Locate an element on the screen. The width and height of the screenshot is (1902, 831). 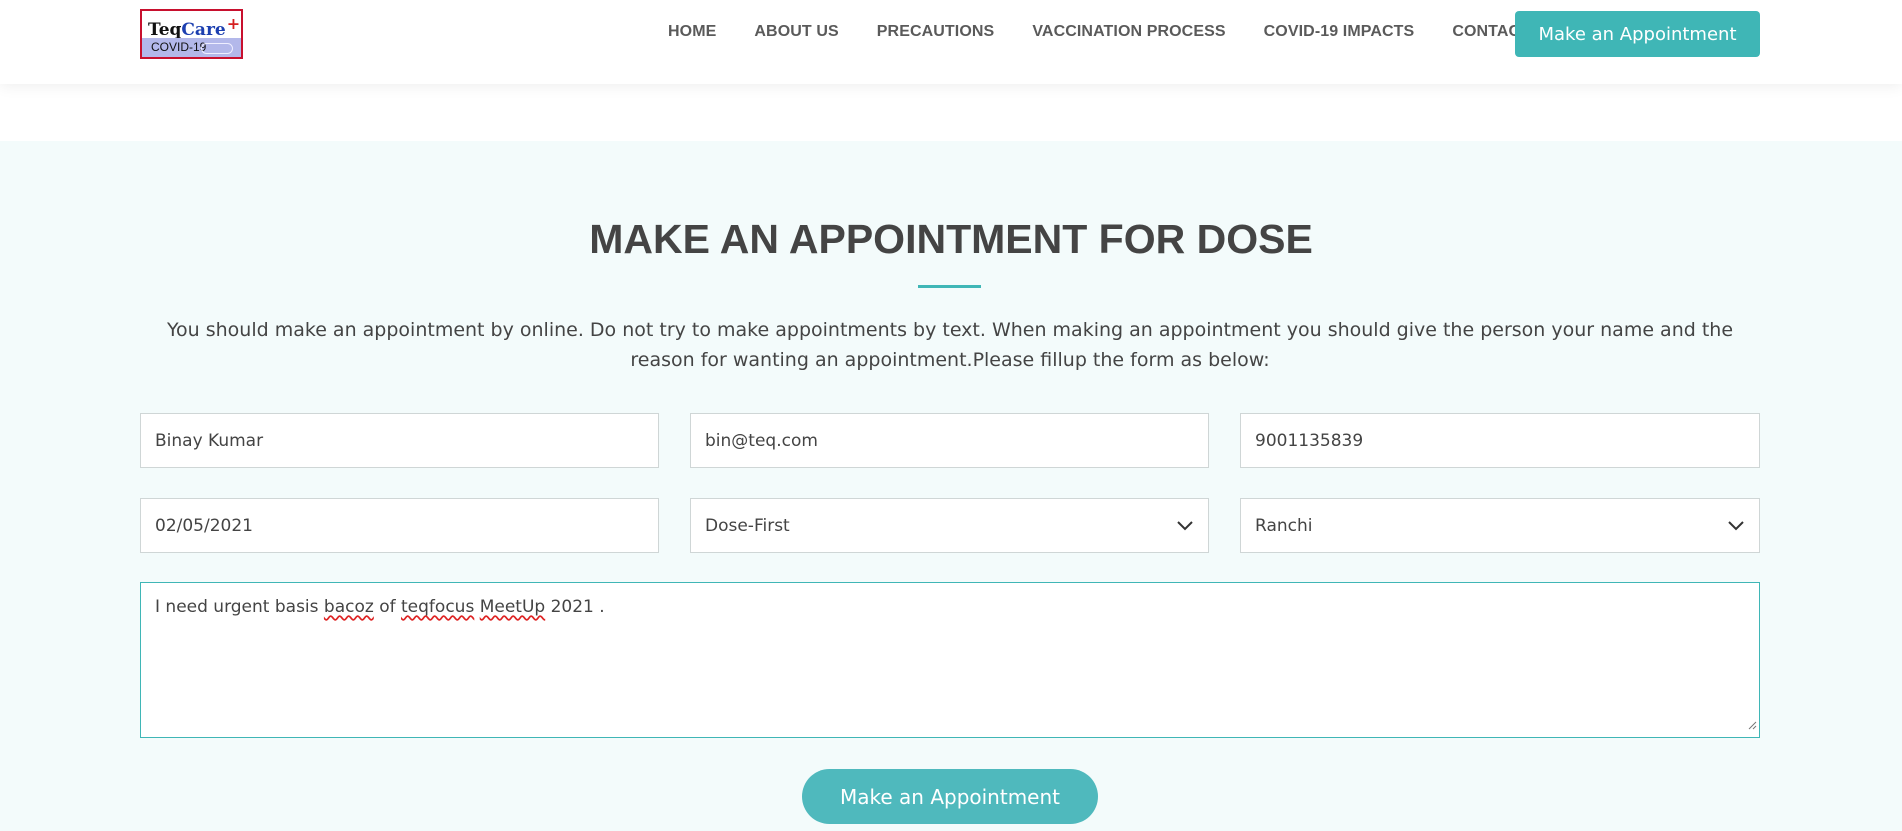
phone-value: 9001135839 is located at coordinates (1309, 440).